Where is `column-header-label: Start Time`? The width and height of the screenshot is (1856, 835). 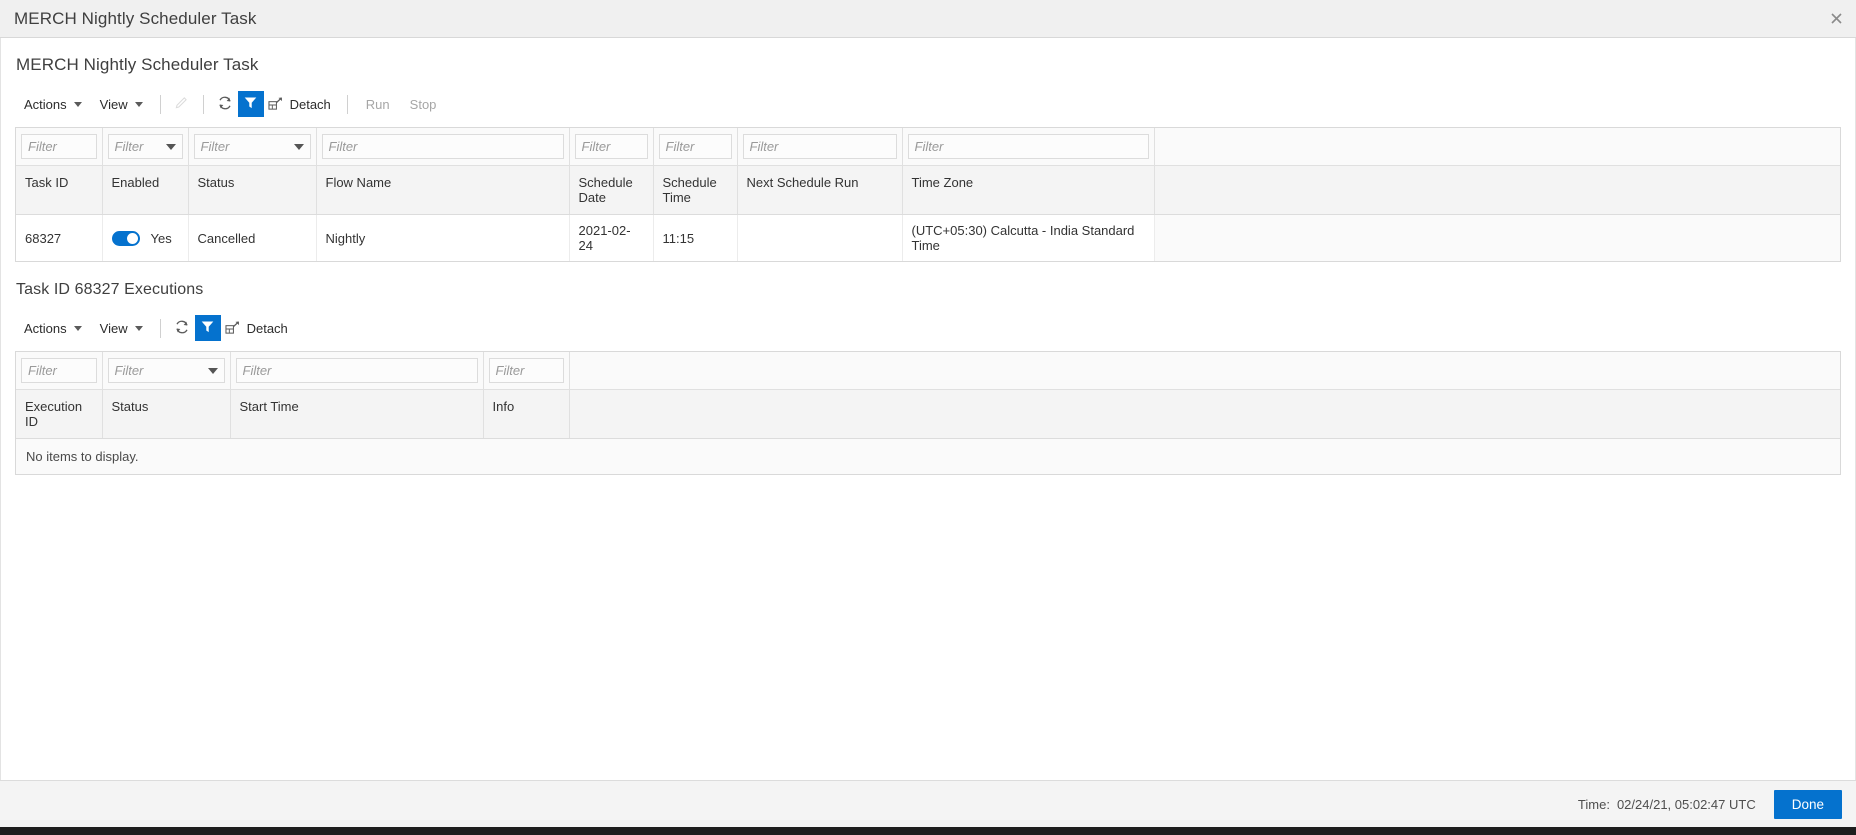
column-header-label: Start Time is located at coordinates (269, 406).